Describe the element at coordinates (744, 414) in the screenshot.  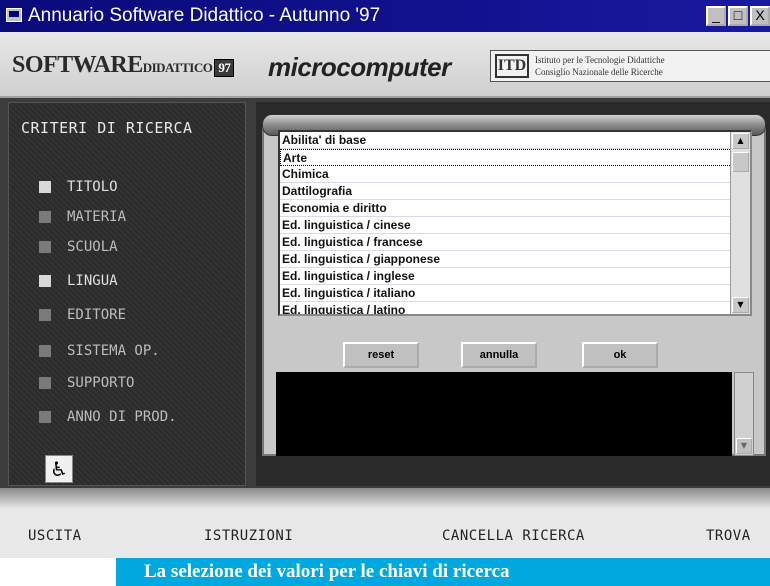
I see `results-scrollbar: ▼` at that location.